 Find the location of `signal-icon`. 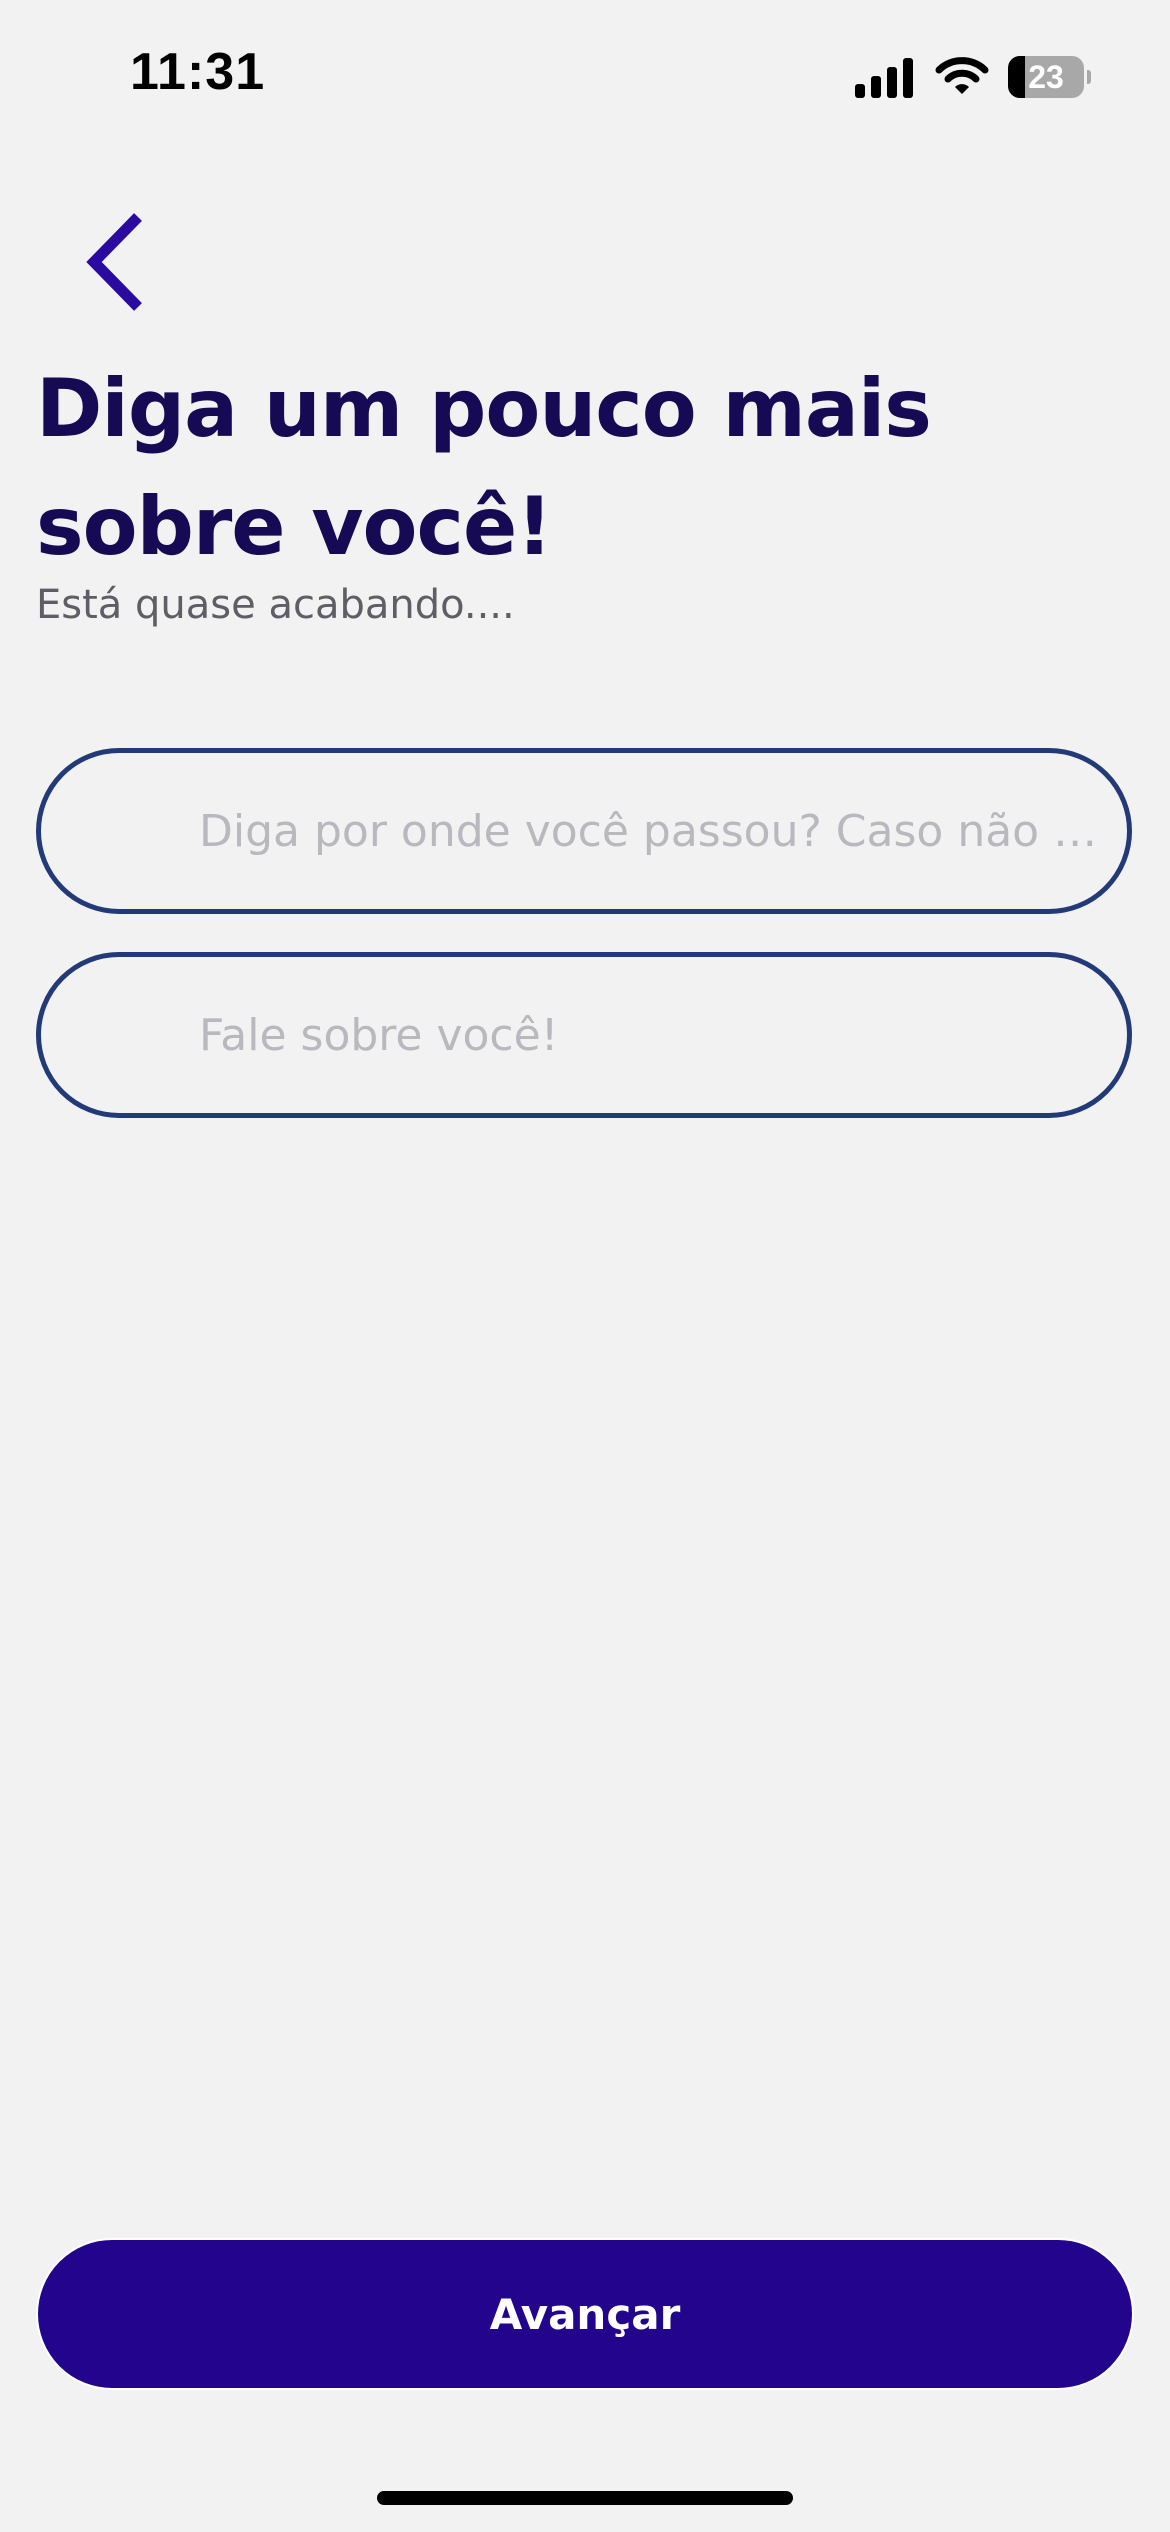

signal-icon is located at coordinates (884, 78).